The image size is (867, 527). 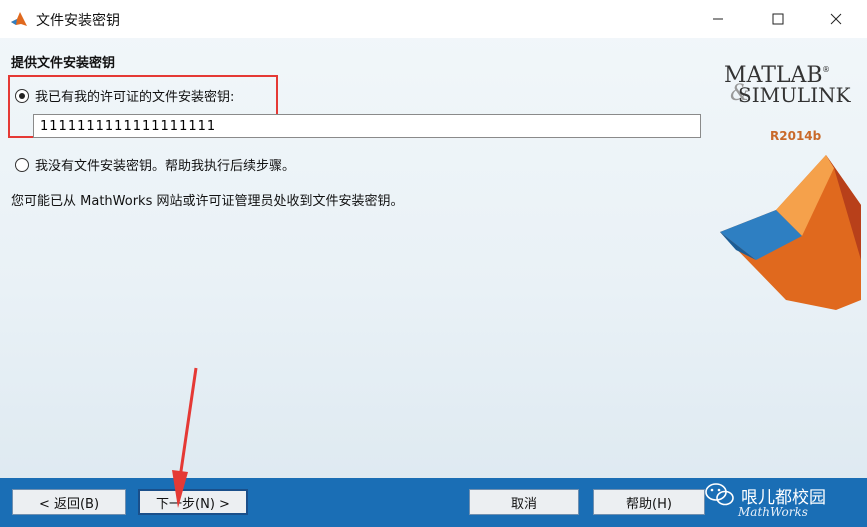 What do you see at coordinates (433, 19) in the screenshot?
I see `title-bar: 文件安装密钥` at bounding box center [433, 19].